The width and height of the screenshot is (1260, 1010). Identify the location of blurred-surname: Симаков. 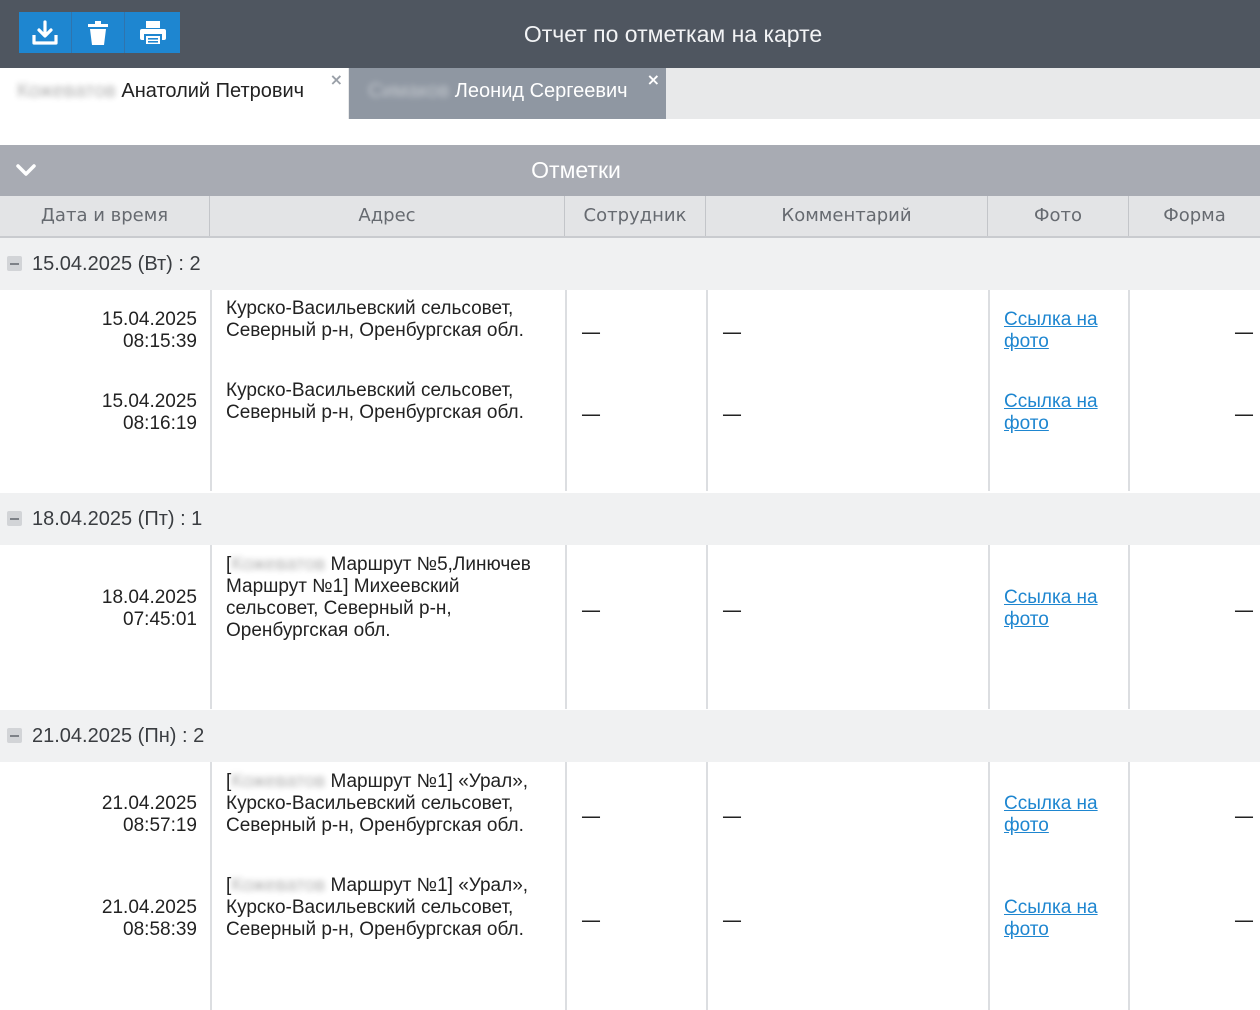
(409, 91).